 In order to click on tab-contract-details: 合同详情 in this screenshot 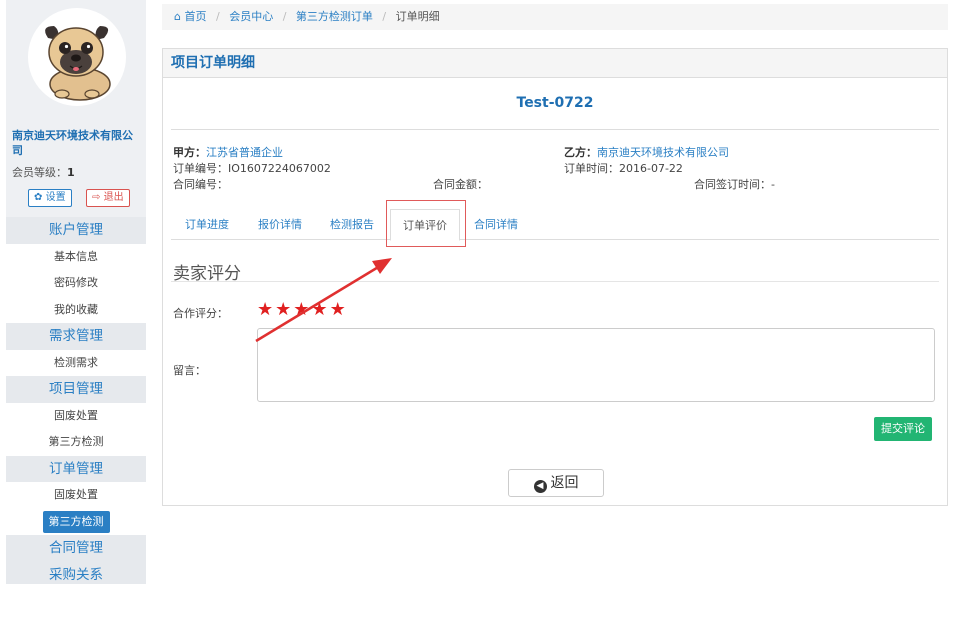, I will do `click(496, 224)`.